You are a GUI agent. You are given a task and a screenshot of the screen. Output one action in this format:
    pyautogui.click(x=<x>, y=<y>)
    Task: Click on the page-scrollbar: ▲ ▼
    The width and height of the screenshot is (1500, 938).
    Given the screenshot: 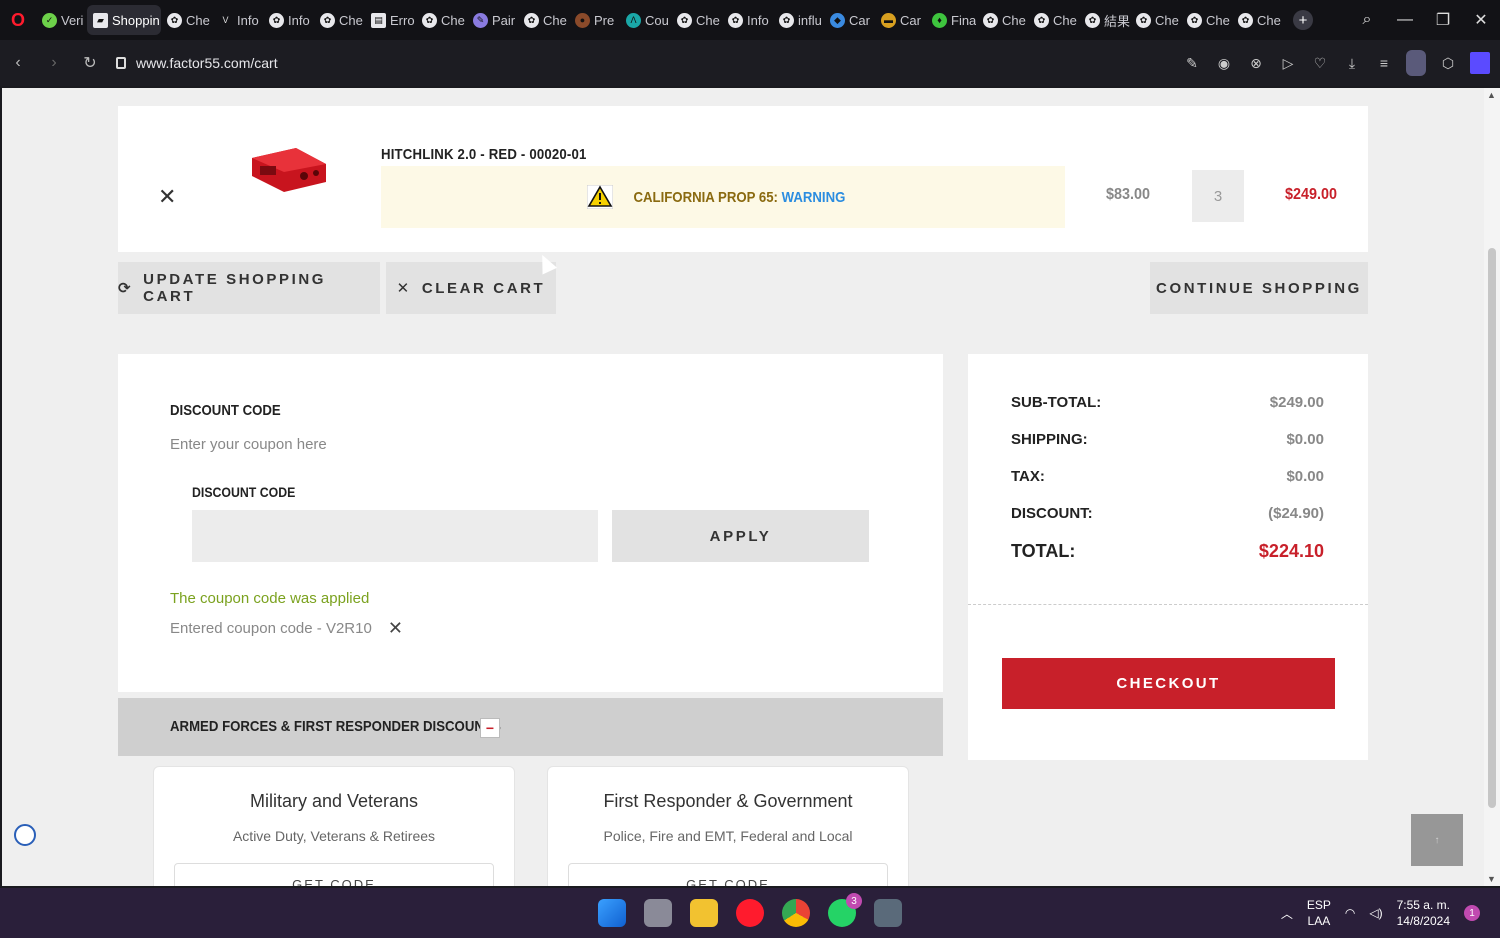 What is the action you would take?
    pyautogui.click(x=1492, y=487)
    